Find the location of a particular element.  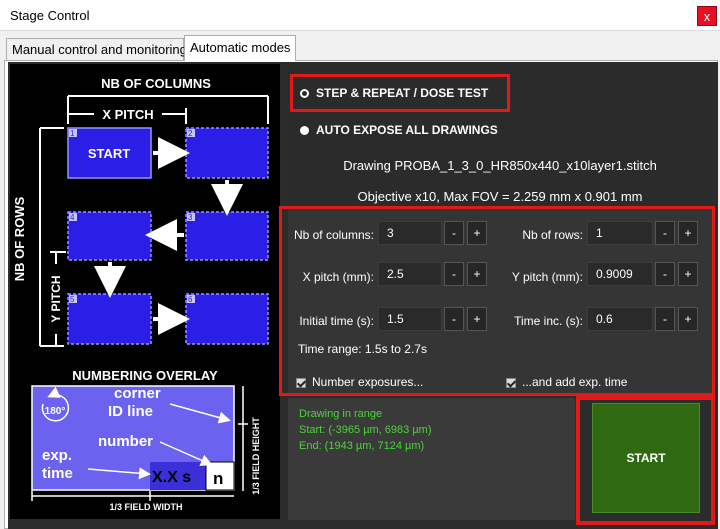

exp-label: exp. is located at coordinates (57, 455).